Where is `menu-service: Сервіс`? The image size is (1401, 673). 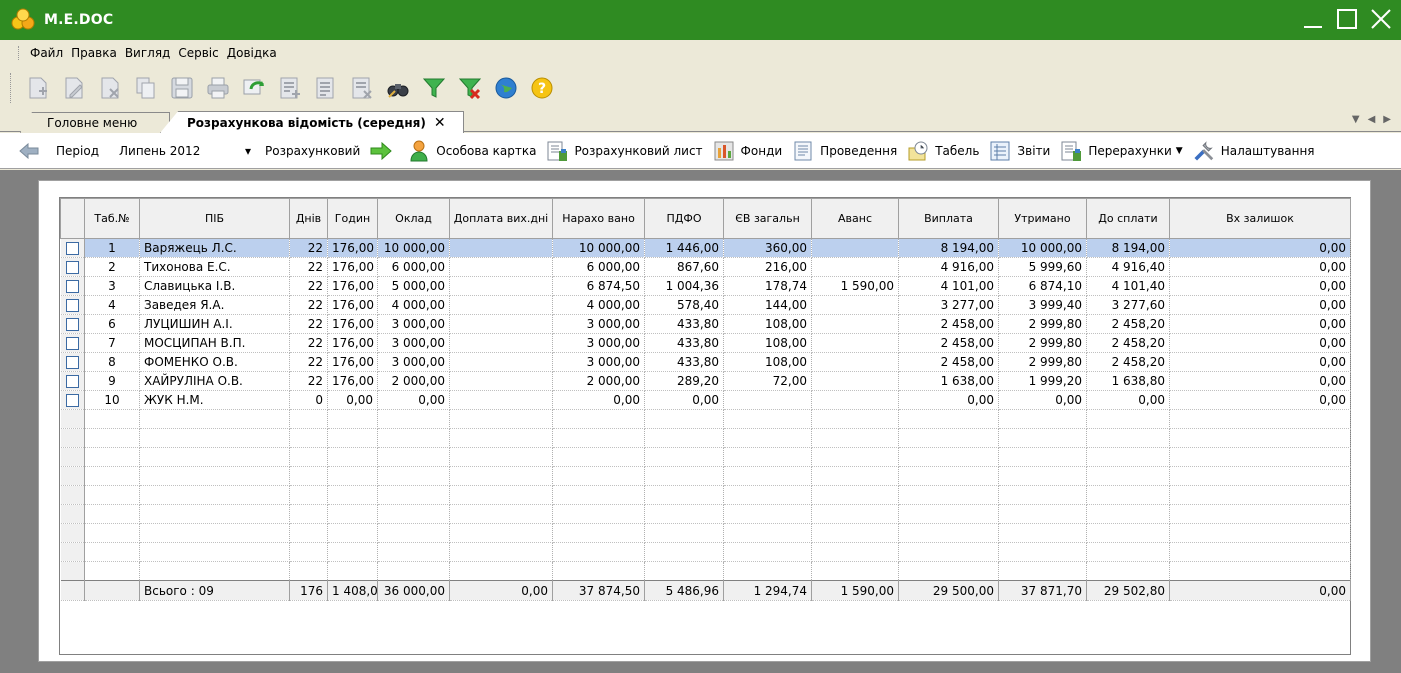
menu-service: Сервіс is located at coordinates (198, 53).